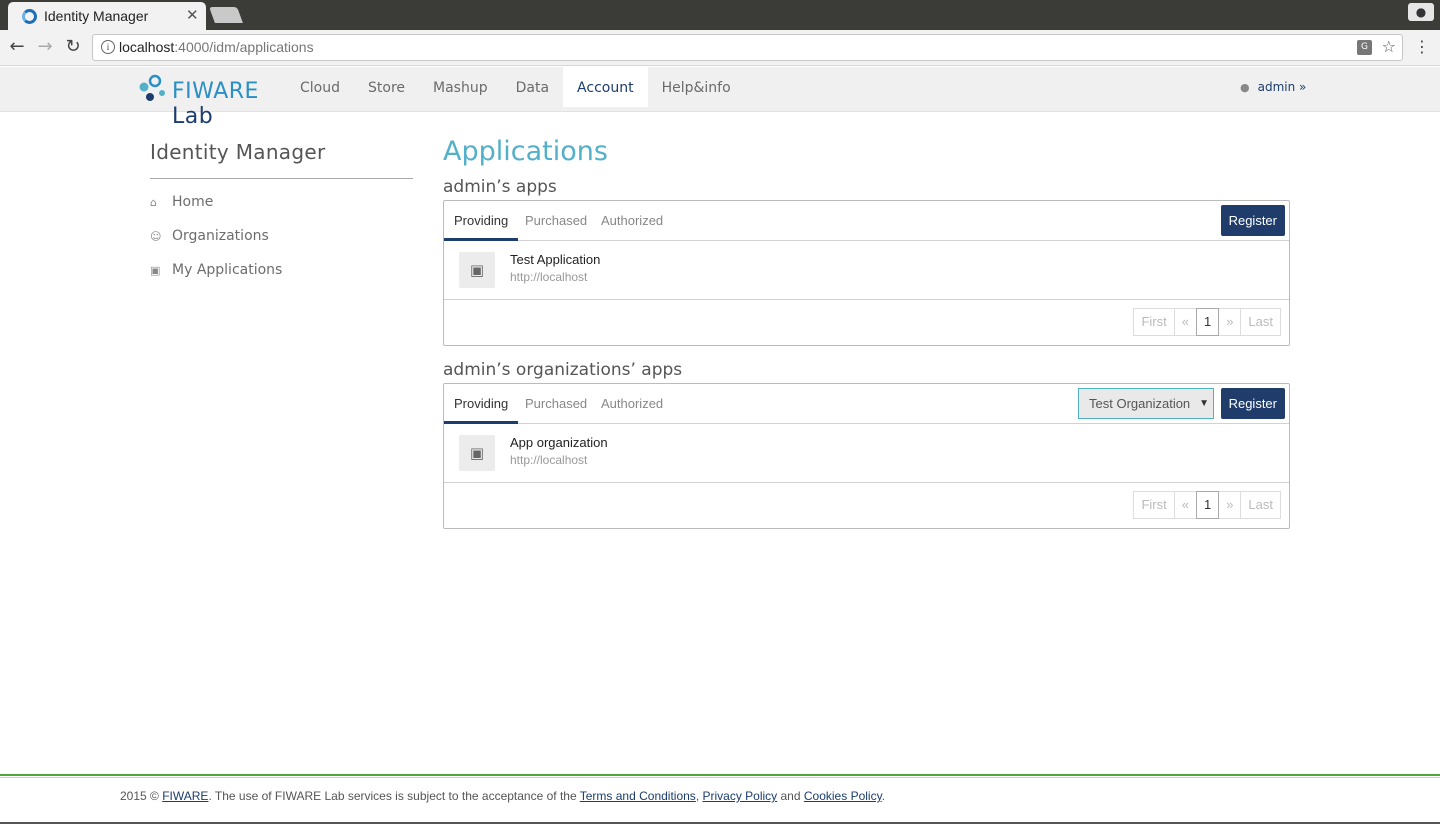 This screenshot has width=1440, height=824. Describe the element at coordinates (216, 272) in the screenshot. I see `sidebar-item-my-applications: ▣ My Applications` at that location.